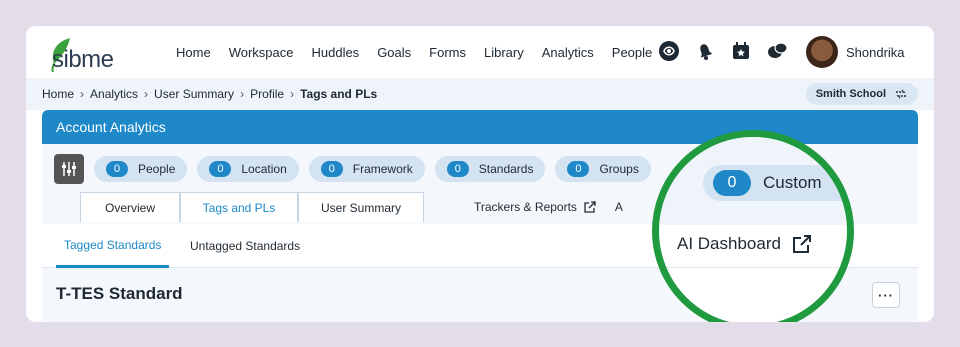  I want to click on divider, so click(753, 267).